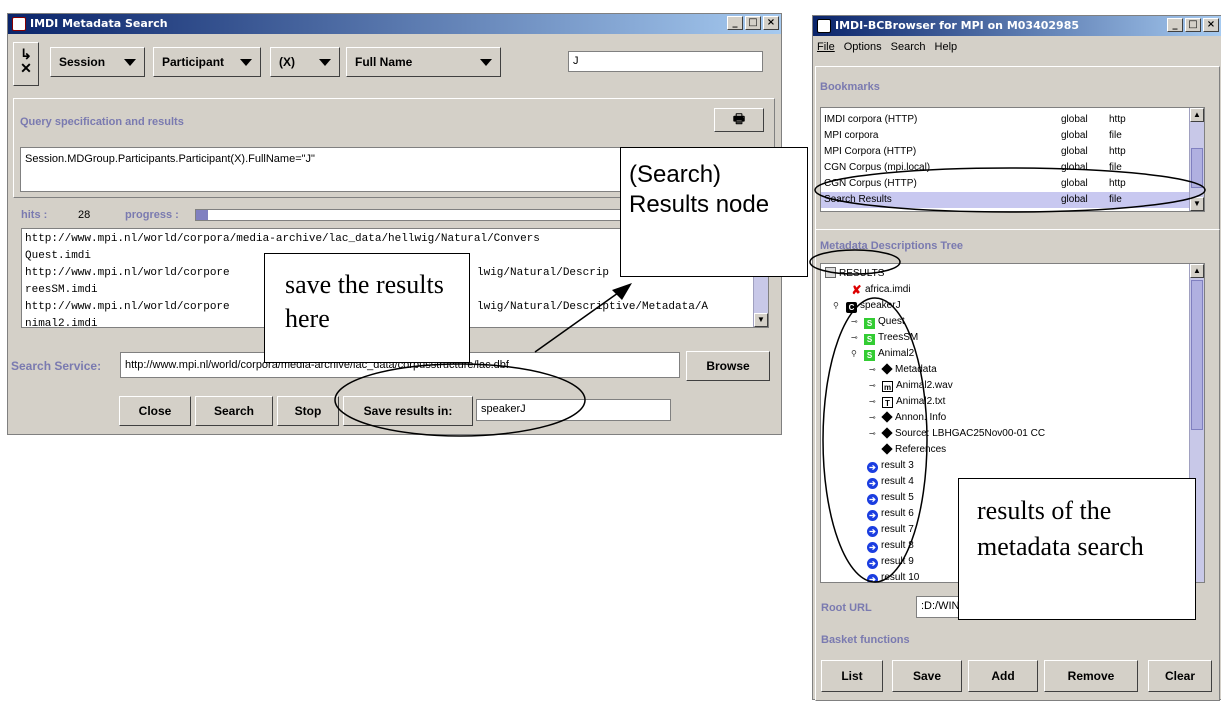 The height and width of the screenshot is (701, 1221). I want to click on results-tree-ellipse, so click(875, 440).